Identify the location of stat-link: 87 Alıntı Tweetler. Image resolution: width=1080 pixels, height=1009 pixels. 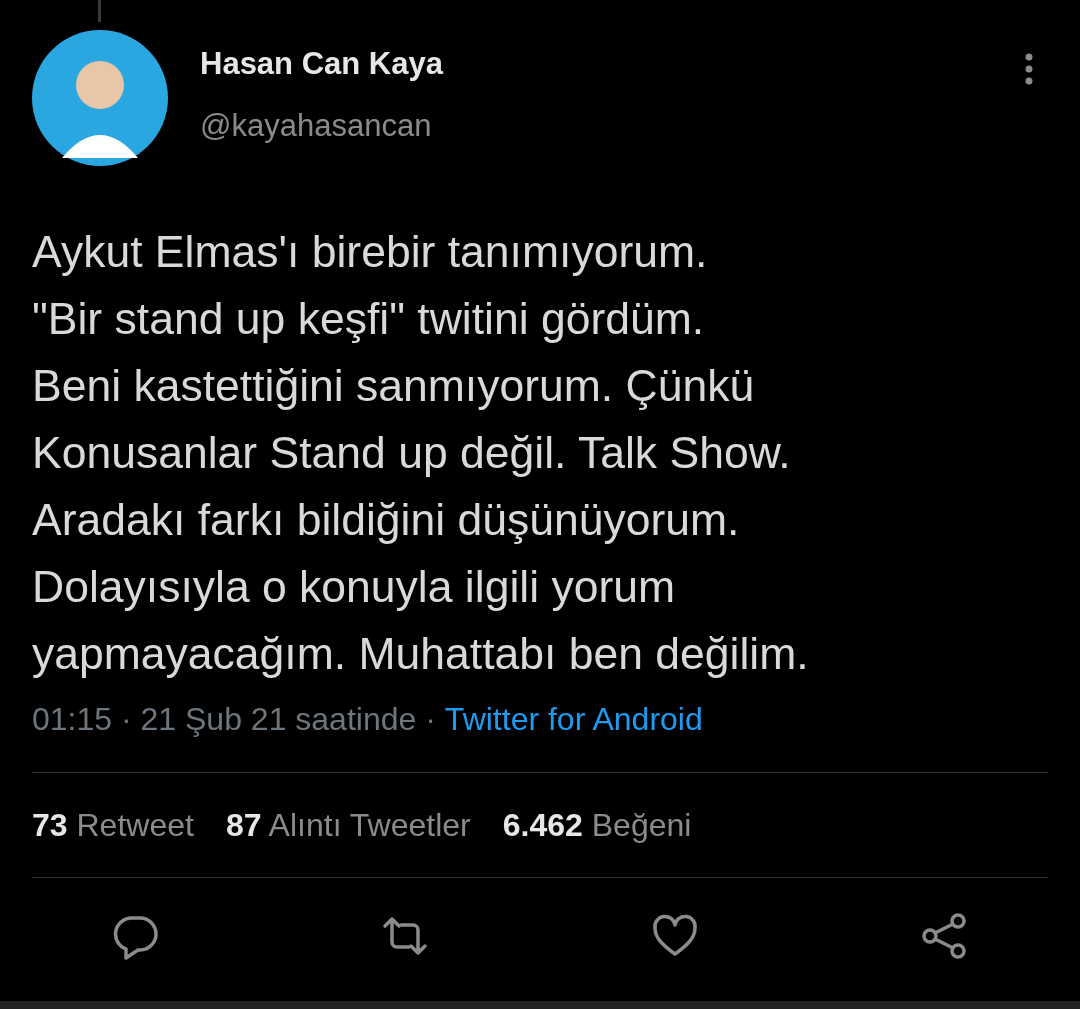
(348, 825).